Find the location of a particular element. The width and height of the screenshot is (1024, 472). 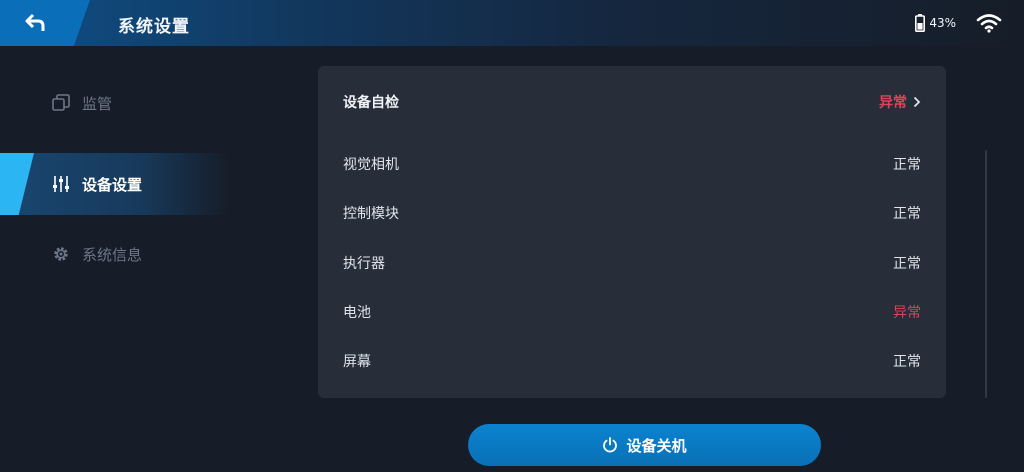

battery-indicator: 43% is located at coordinates (935, 23).